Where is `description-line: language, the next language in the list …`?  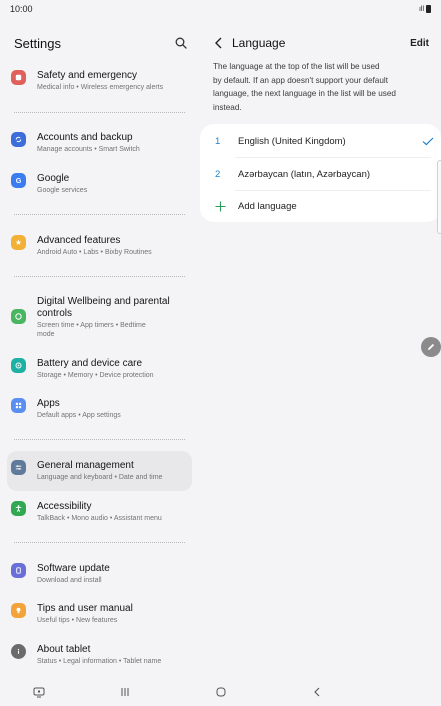 description-line: language, the next language in the list … is located at coordinates (304, 93).